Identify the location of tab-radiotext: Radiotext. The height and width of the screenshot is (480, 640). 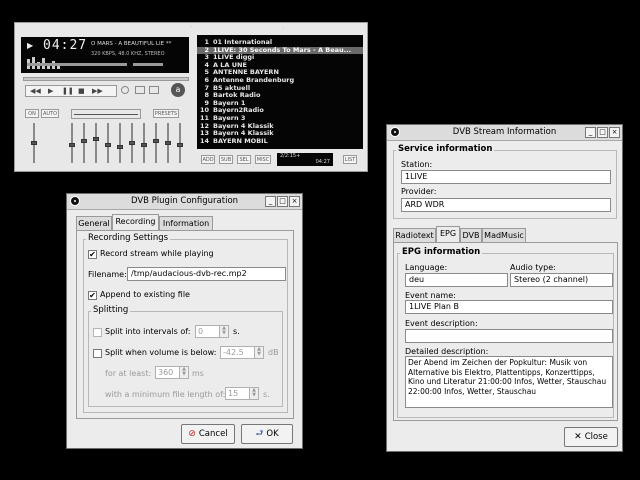
(414, 235).